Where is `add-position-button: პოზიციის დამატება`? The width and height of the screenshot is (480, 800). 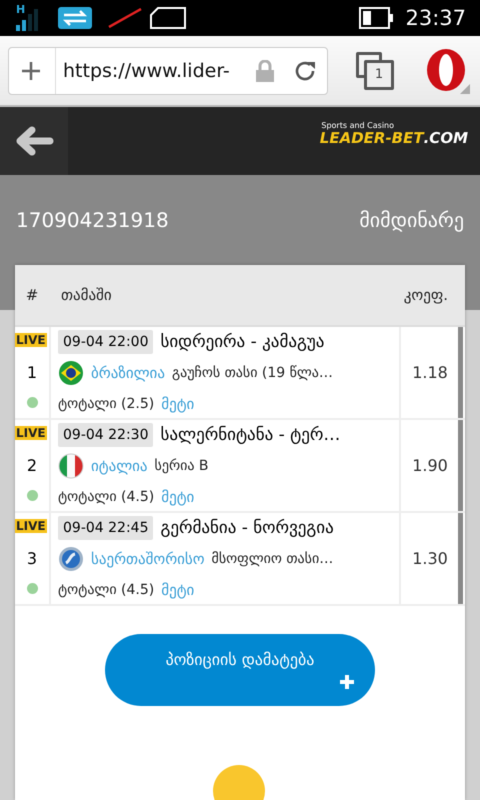
add-position-button: პოზიციის დამატება is located at coordinates (240, 670).